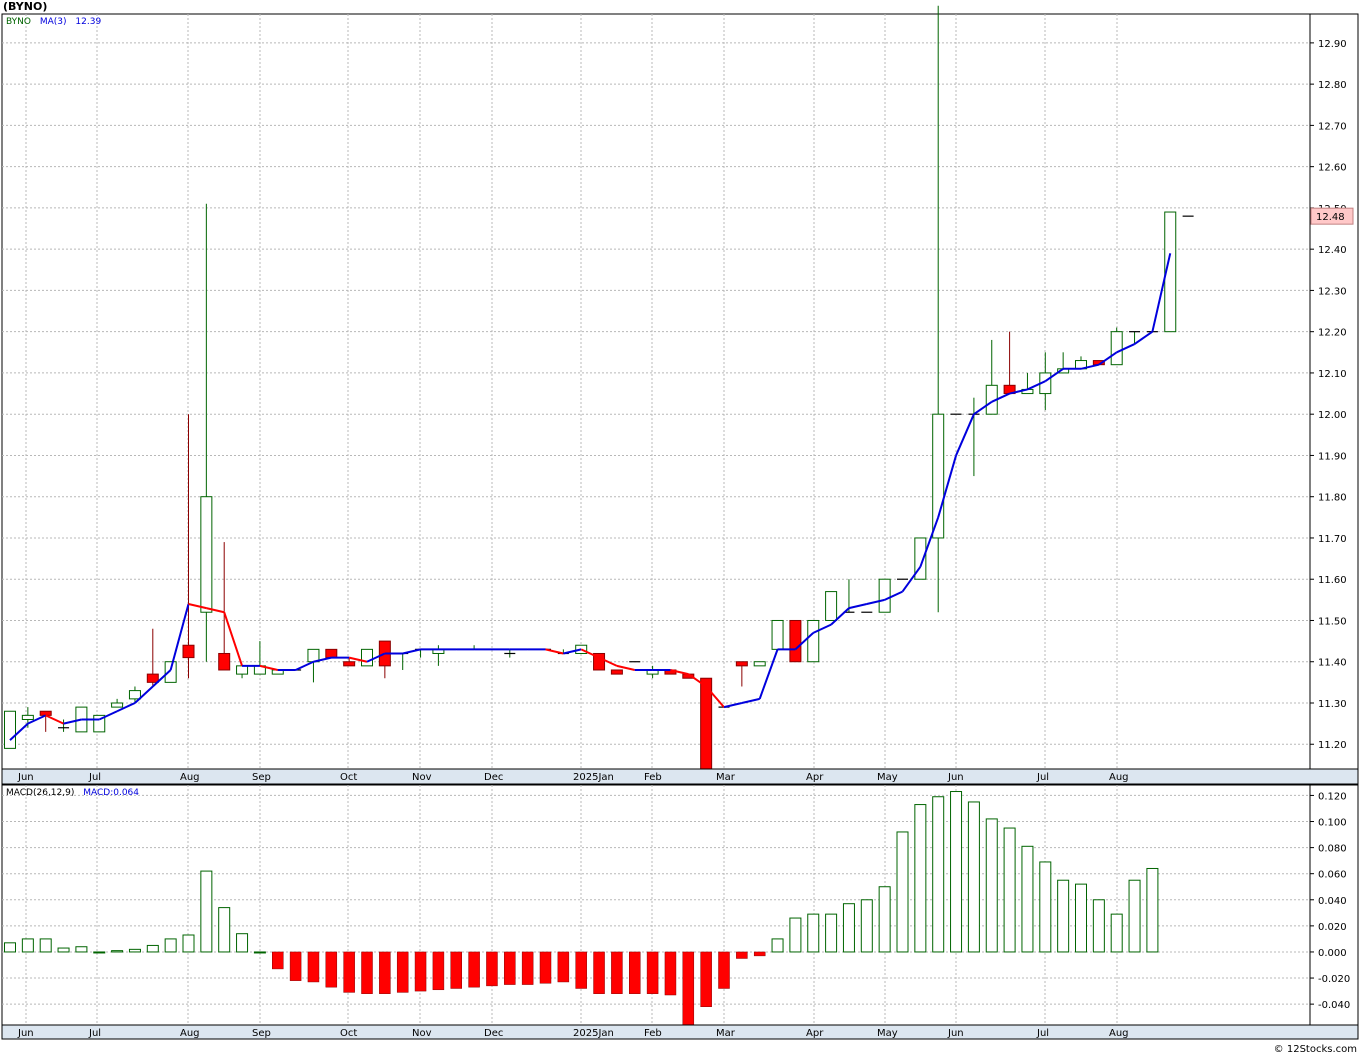 Image resolution: width=1360 pixels, height=1056 pixels. Describe the element at coordinates (261, 777) in the screenshot. I see `month-tick-label: Sep` at that location.